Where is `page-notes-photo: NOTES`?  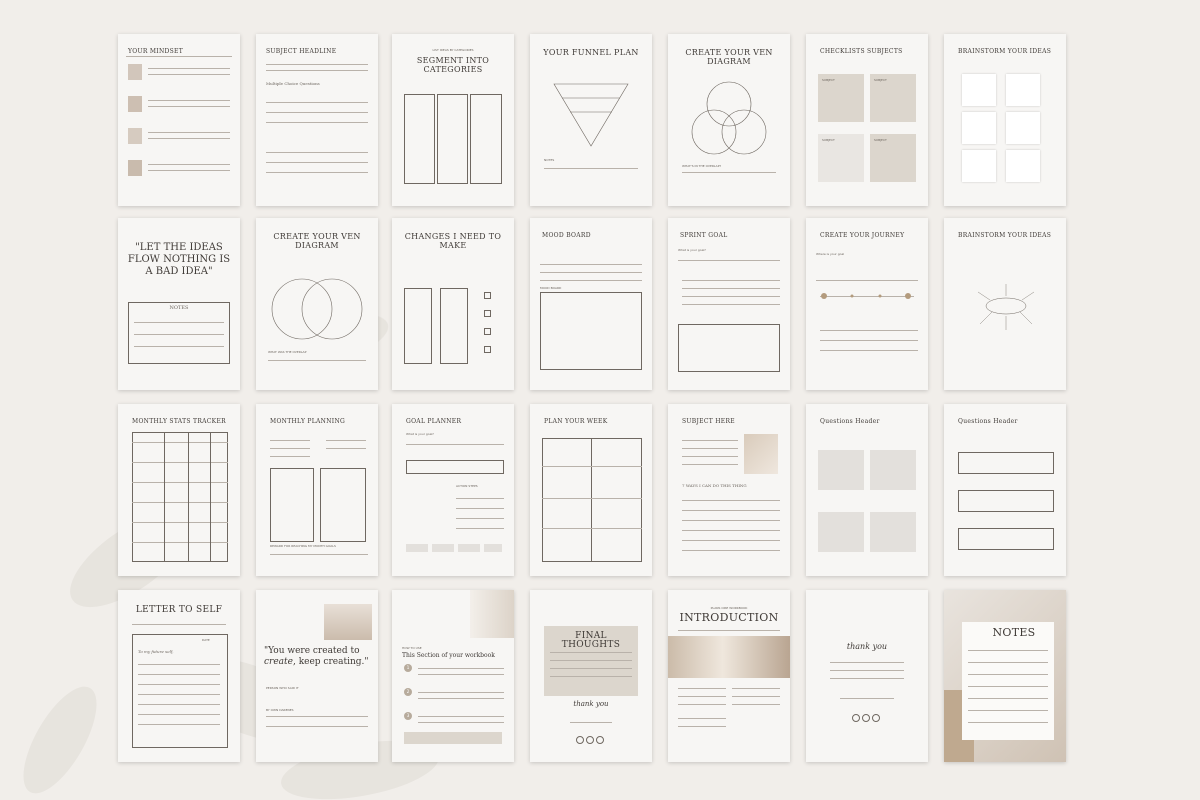
page-notes-photo: NOTES is located at coordinates (1005, 676).